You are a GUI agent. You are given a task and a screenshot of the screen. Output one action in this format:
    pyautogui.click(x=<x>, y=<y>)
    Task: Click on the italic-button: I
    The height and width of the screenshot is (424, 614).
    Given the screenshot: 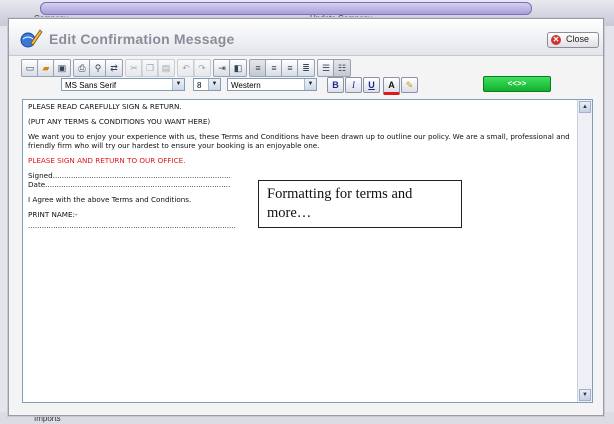 What is the action you would take?
    pyautogui.click(x=353, y=85)
    